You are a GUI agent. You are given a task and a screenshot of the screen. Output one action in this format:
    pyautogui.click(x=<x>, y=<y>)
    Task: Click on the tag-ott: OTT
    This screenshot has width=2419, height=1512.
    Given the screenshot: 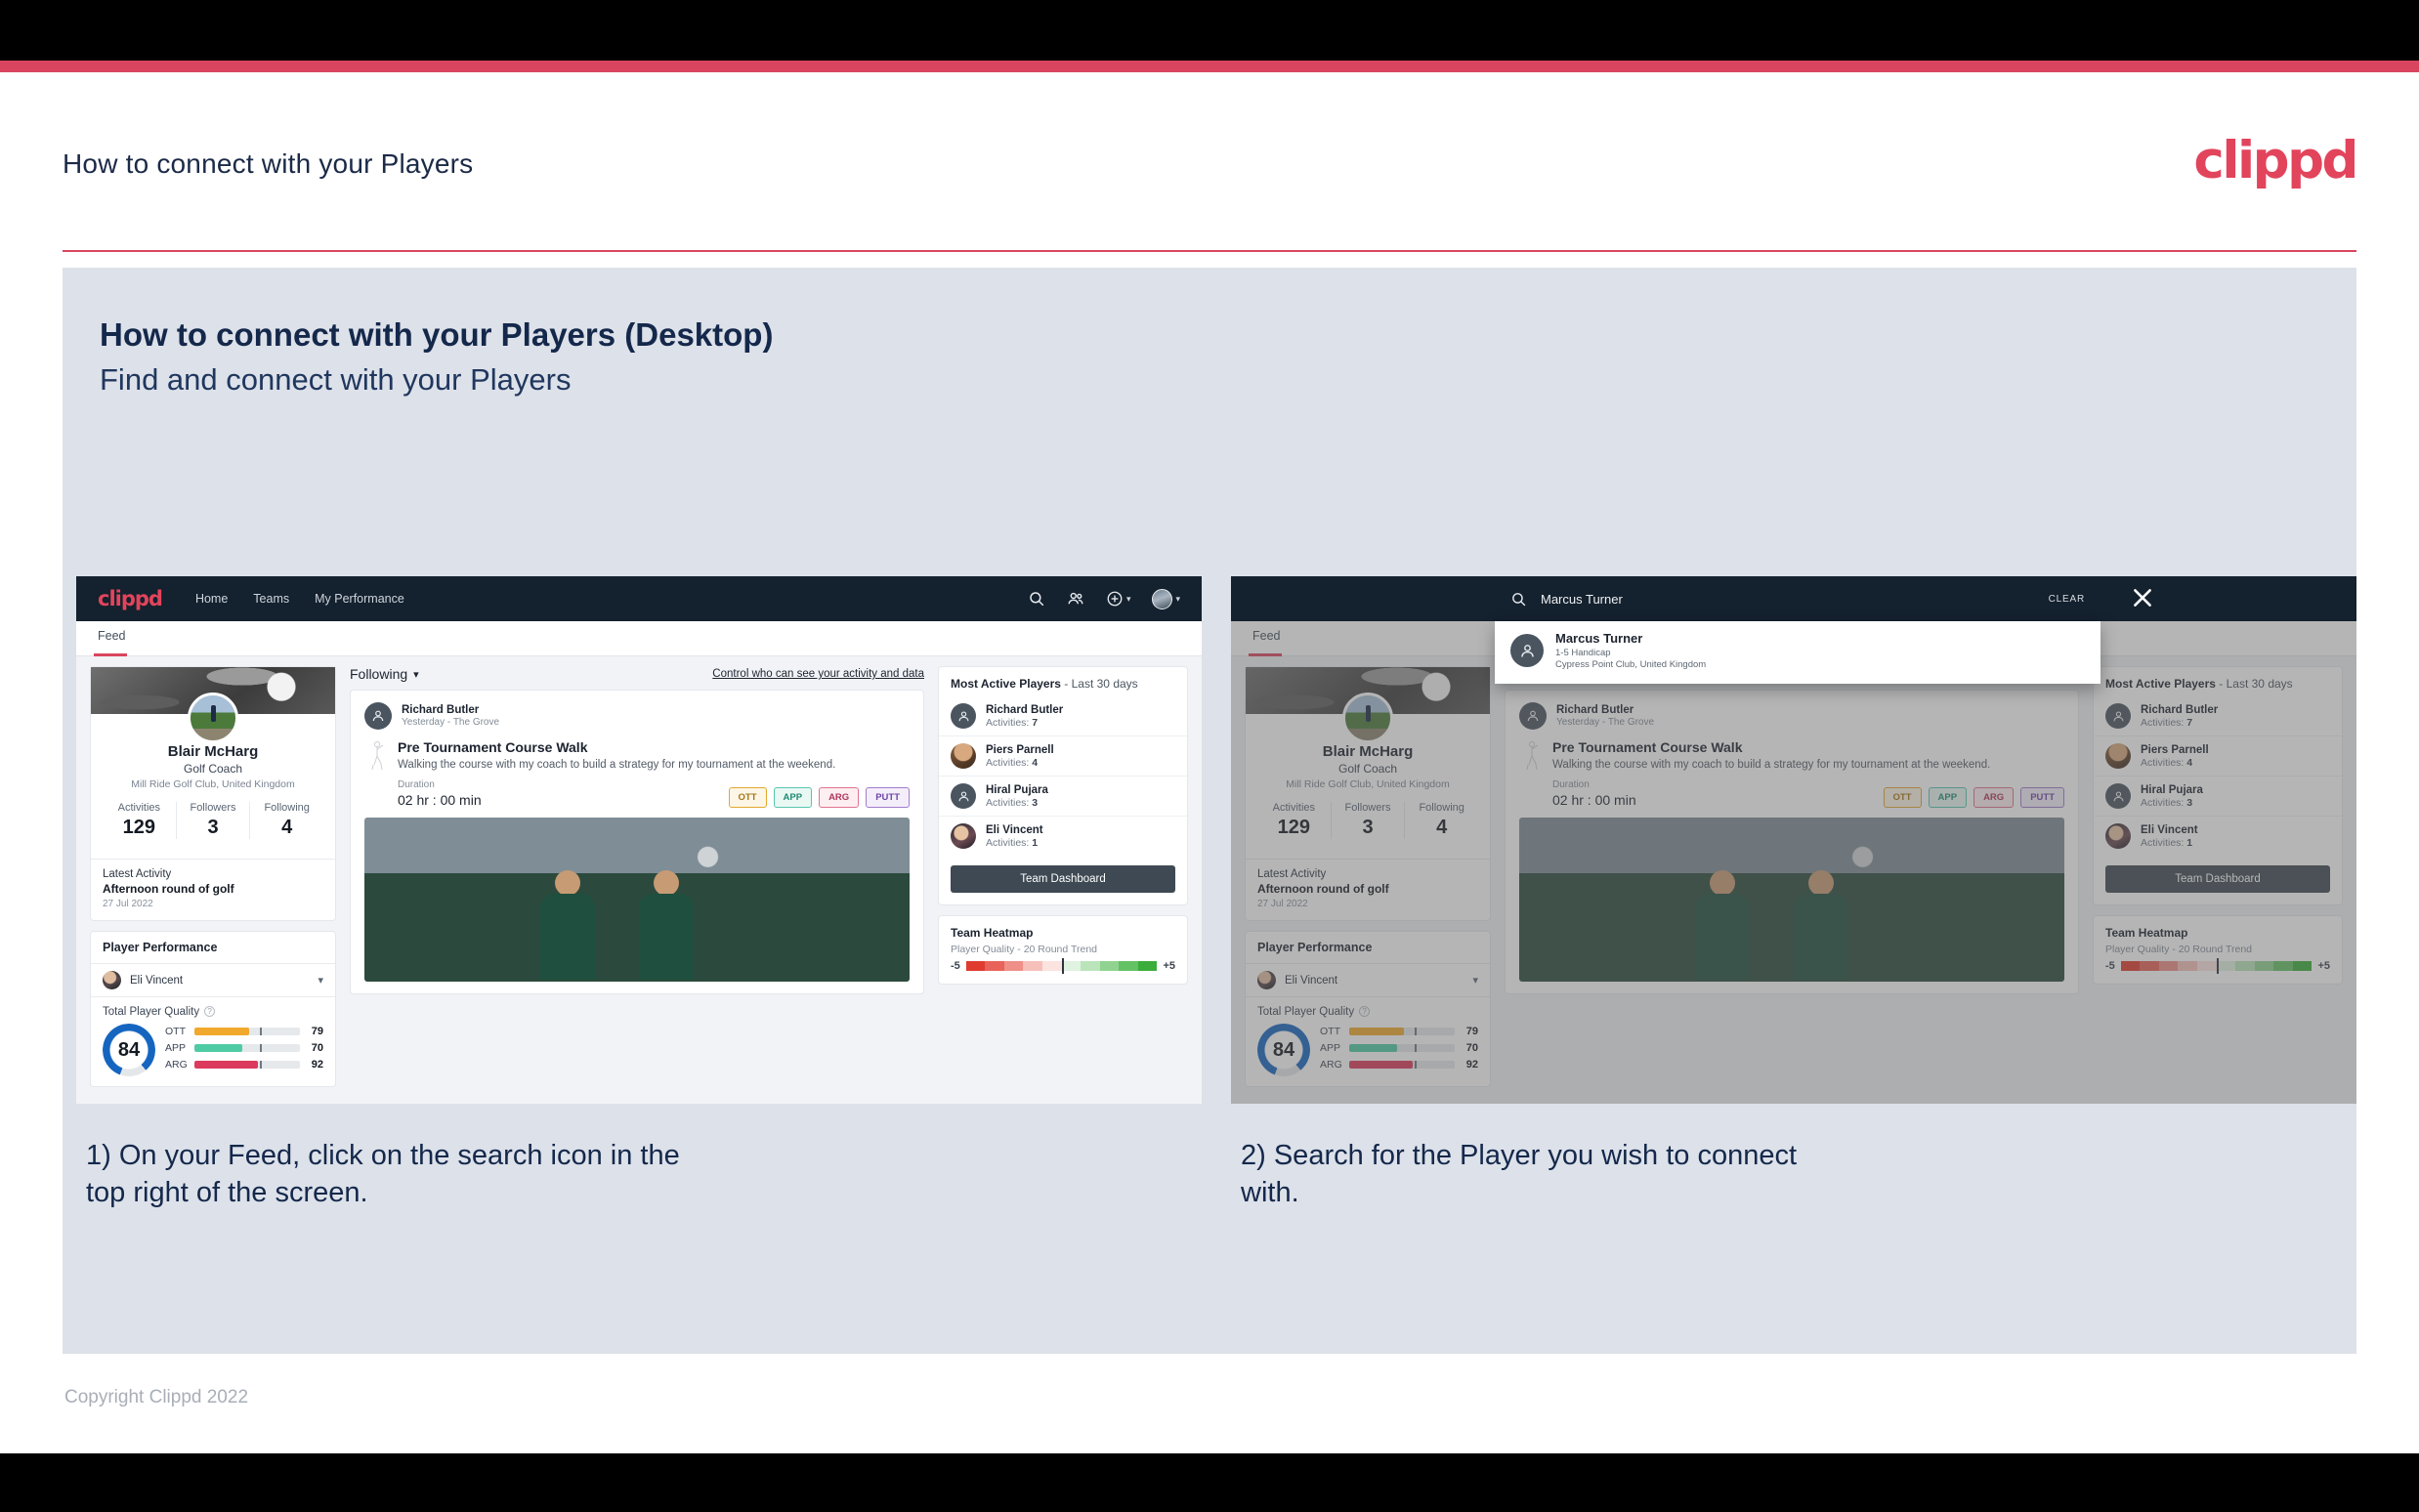 What is the action you would take?
    pyautogui.click(x=747, y=797)
    